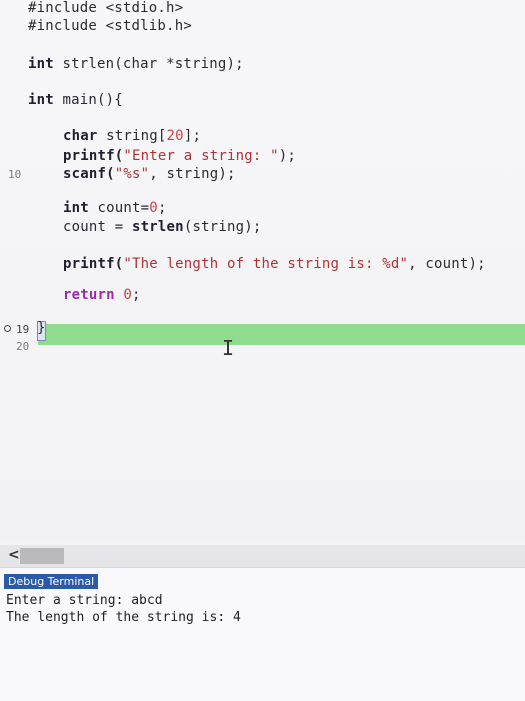 This screenshot has height=701, width=525. What do you see at coordinates (228, 348) in the screenshot?
I see `text-cursor-icon: I` at bounding box center [228, 348].